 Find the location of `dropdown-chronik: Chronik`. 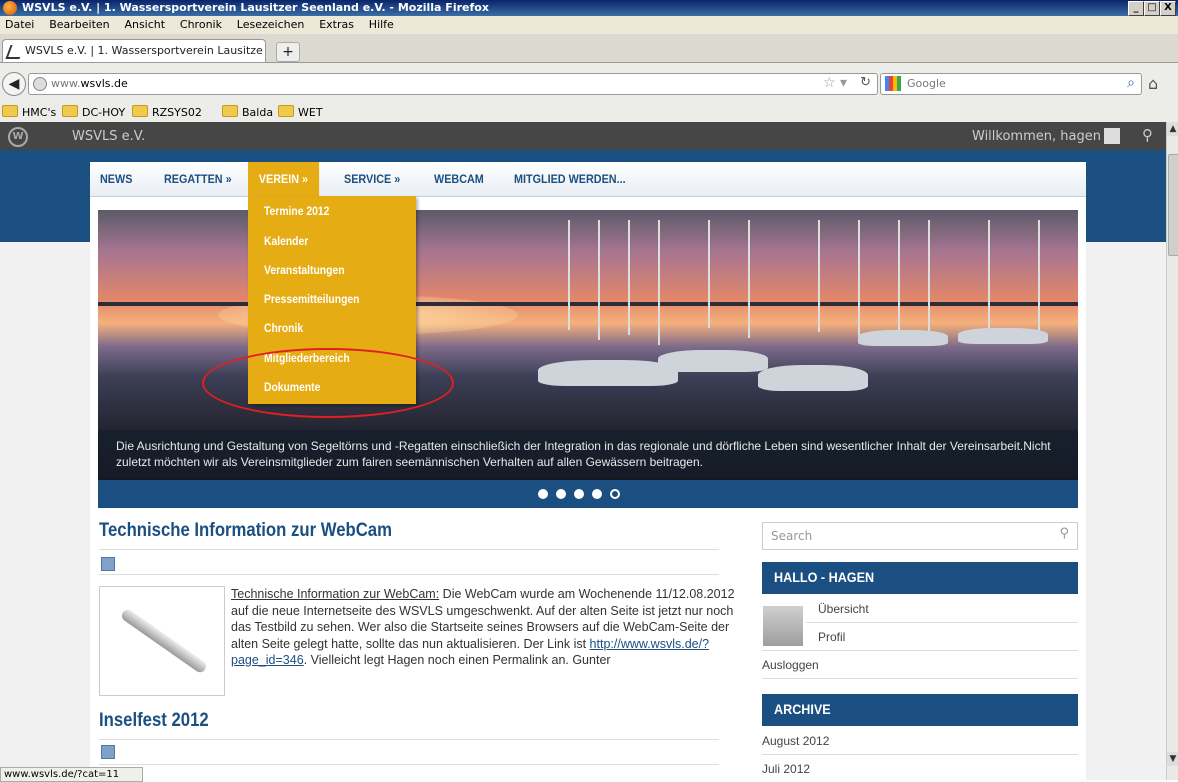

dropdown-chronik: Chronik is located at coordinates (283, 329).